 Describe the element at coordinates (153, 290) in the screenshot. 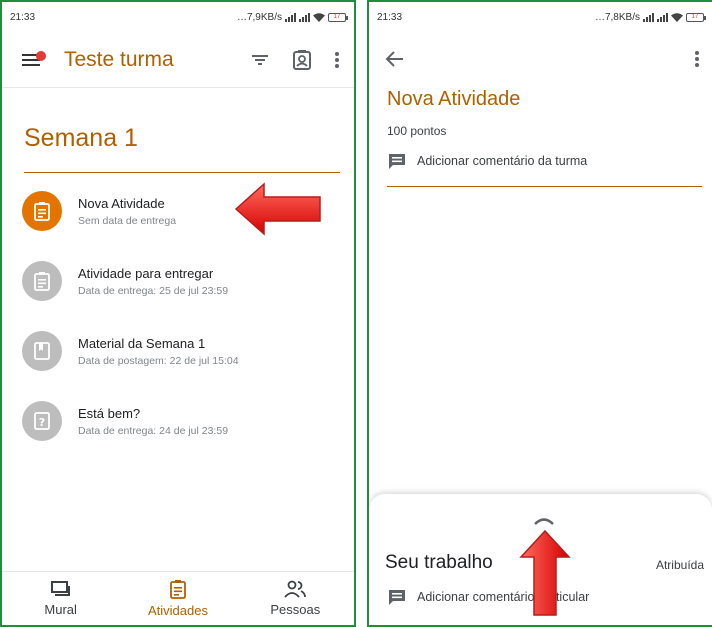

I see `item-subtitle: Data de entrega: 25 de jul 23:59` at that location.